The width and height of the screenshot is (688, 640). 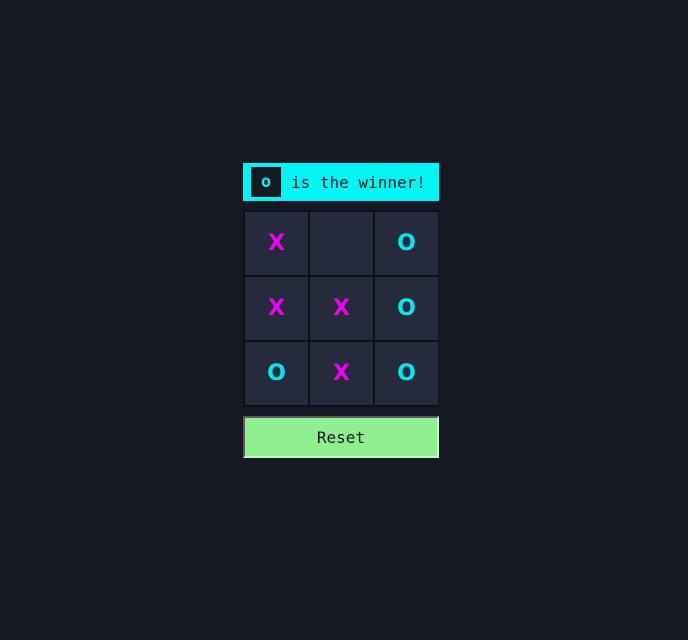 I want to click on board-cell-8: O, so click(x=406, y=373).